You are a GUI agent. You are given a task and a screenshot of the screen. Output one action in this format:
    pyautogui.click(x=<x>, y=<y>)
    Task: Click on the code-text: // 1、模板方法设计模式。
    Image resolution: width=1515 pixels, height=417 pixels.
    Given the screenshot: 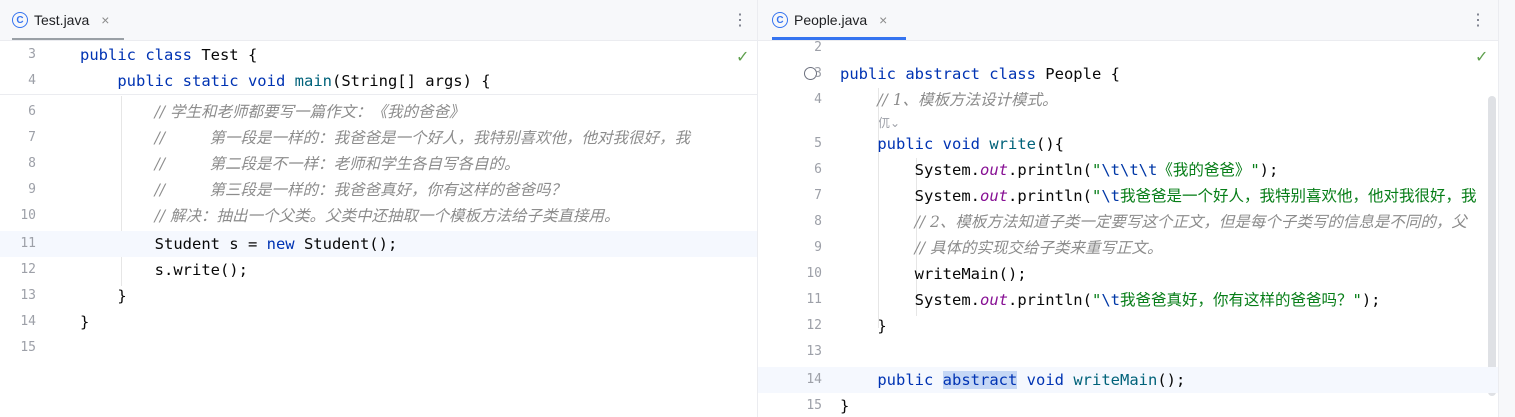 What is the action you would take?
    pyautogui.click(x=967, y=100)
    